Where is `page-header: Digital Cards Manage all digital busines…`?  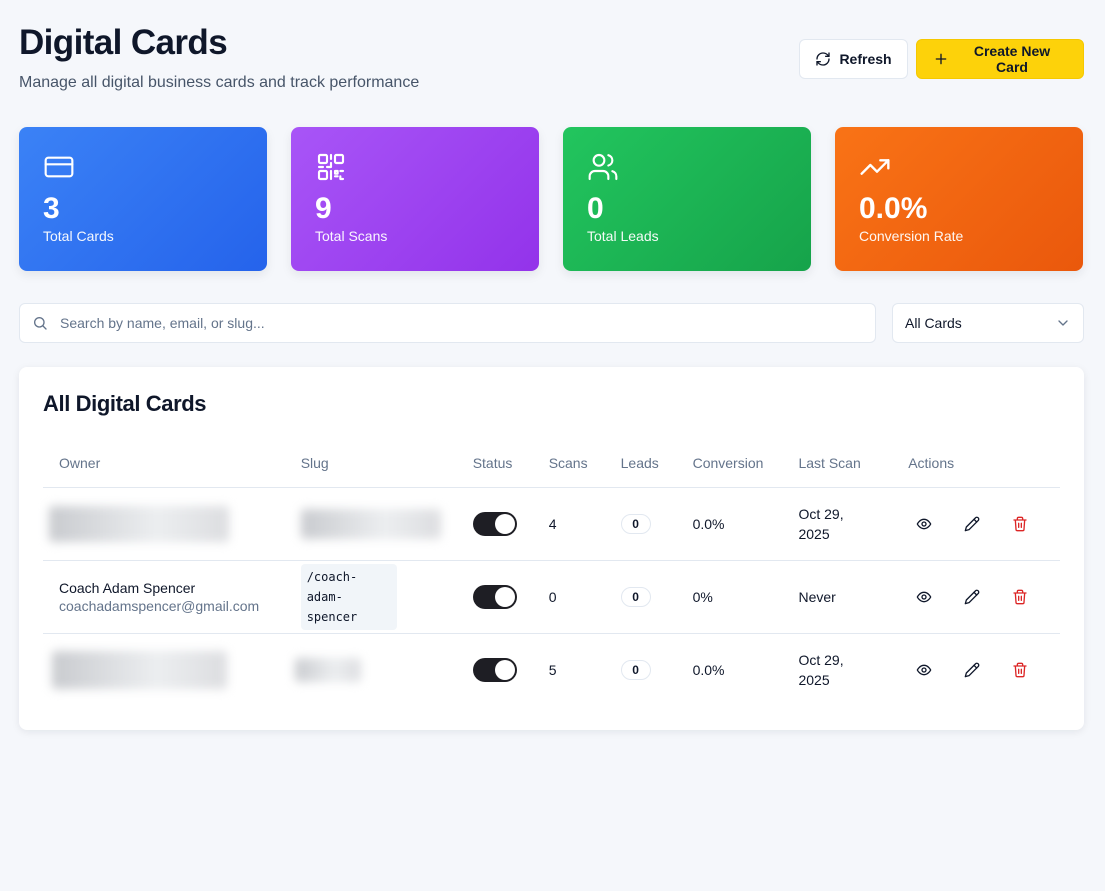
page-header: Digital Cards Manage all digital busines… is located at coordinates (219, 57).